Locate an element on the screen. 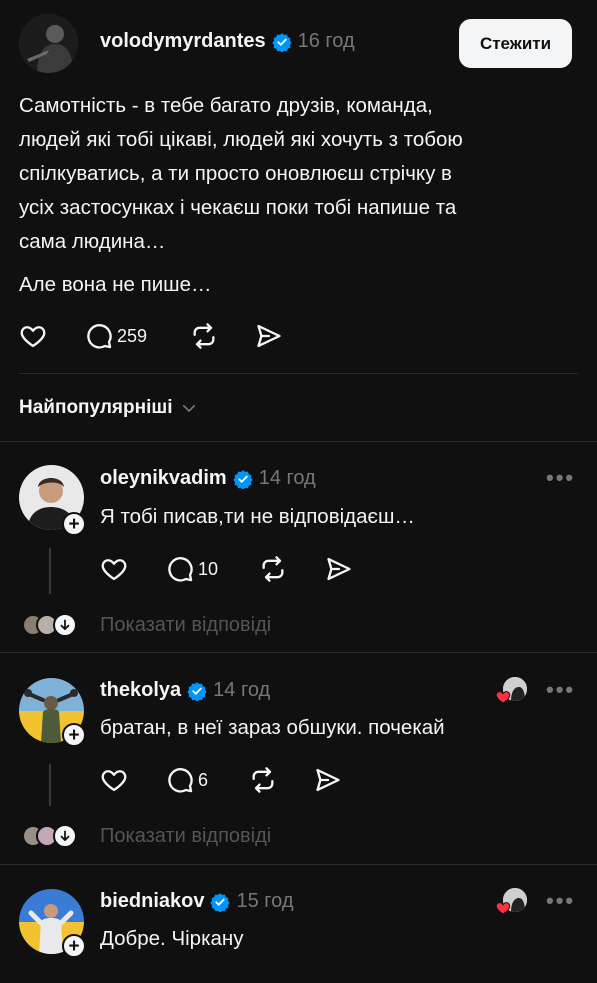 The height and width of the screenshot is (983, 597). comment-text: братан, в неї зараз обшуки. почекай is located at coordinates (272, 727).